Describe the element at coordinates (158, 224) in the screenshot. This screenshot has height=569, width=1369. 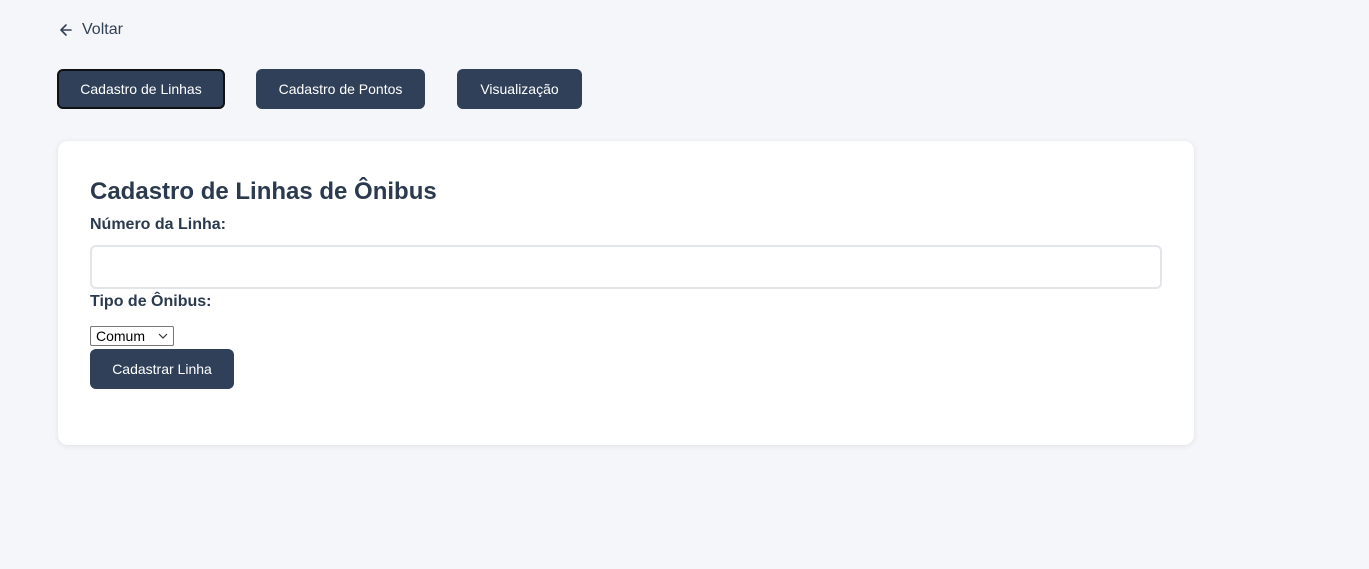
I see `line-number-label: Número da Linha:` at that location.